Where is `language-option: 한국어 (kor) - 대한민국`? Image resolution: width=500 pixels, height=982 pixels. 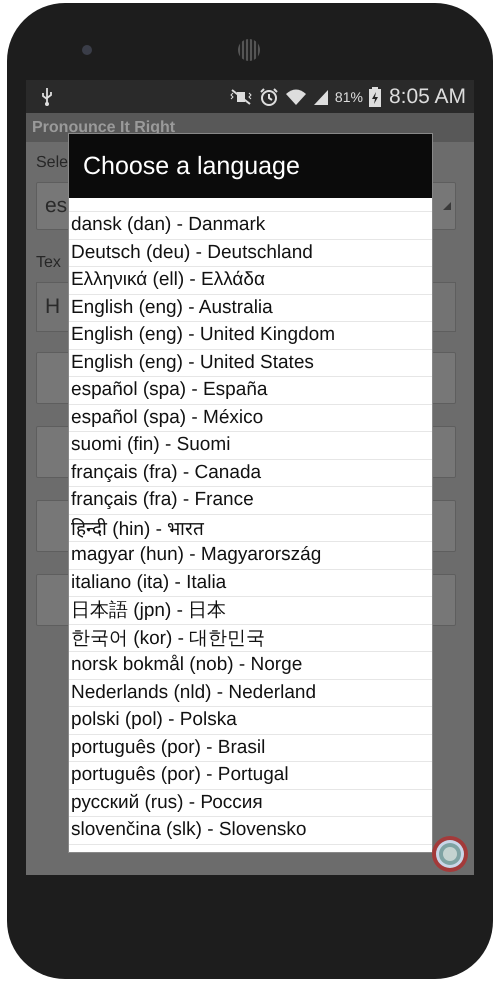 language-option: 한국어 (kor) - 대한민국 is located at coordinates (250, 638).